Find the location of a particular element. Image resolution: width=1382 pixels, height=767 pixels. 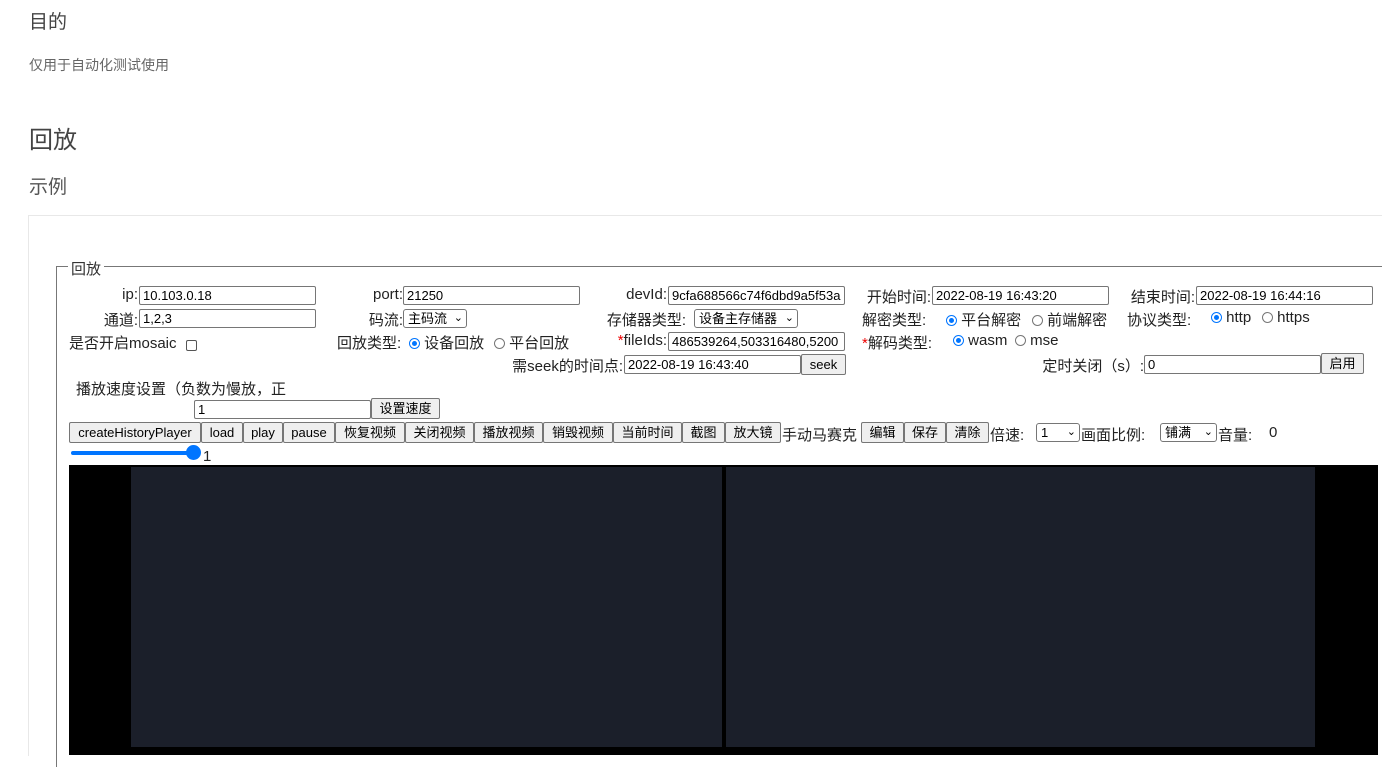

speed-input: 1 is located at coordinates (282, 409).